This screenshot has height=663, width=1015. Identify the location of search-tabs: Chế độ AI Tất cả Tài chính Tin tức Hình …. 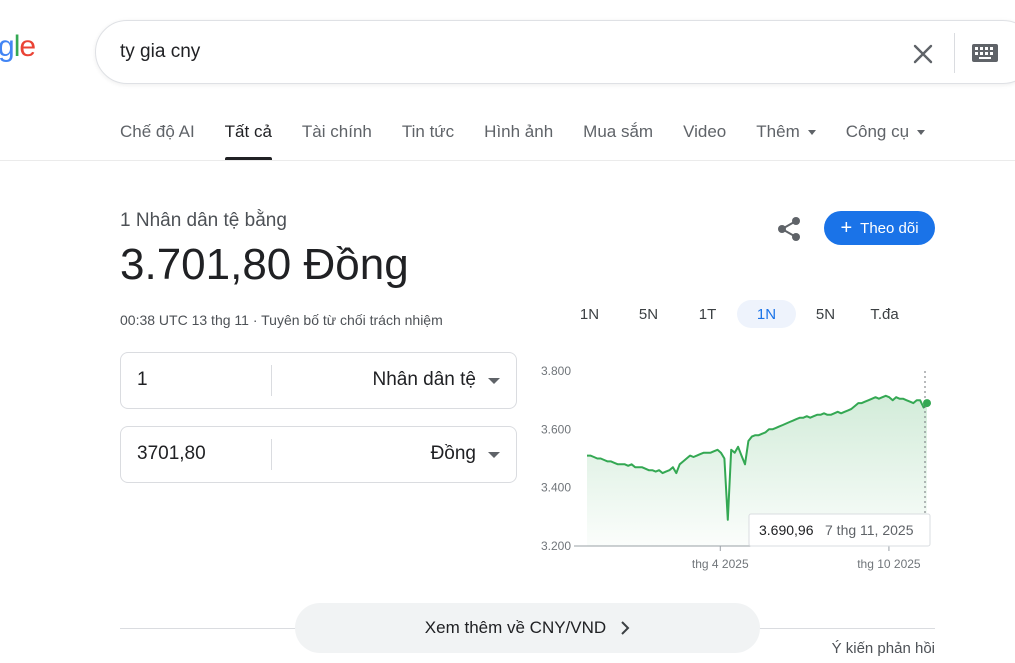
(537, 141).